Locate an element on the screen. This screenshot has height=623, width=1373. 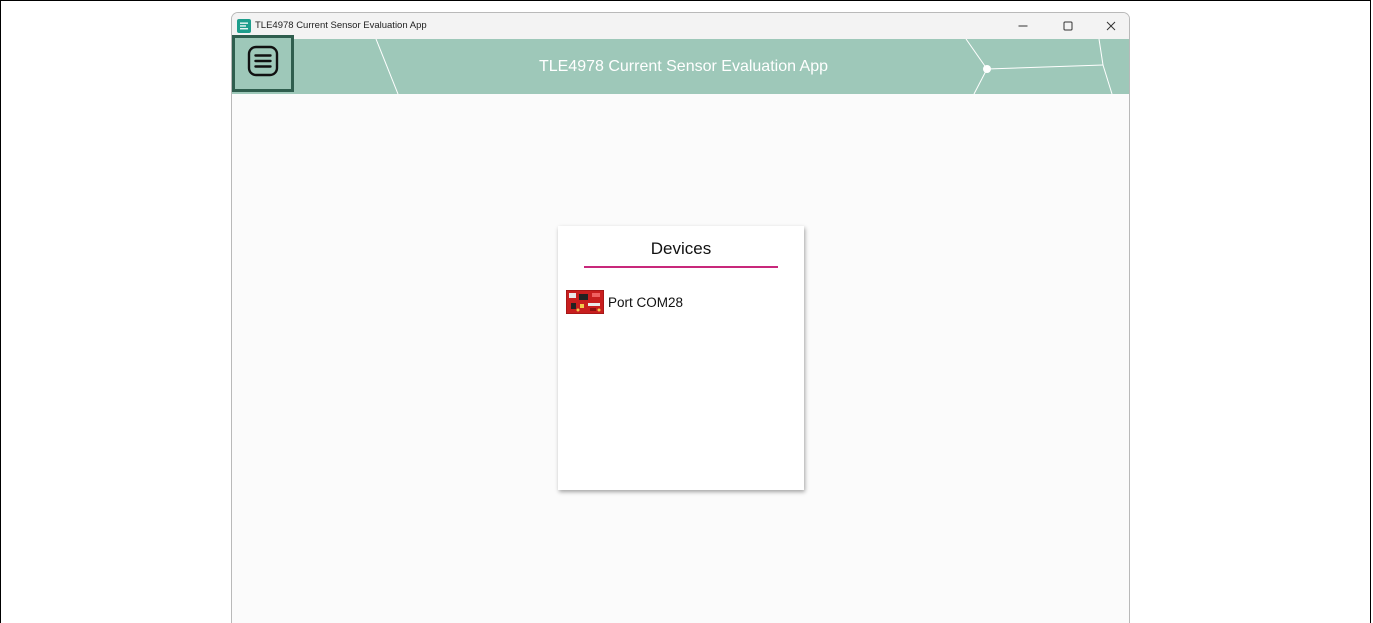
app-header: TLE4978 Current Sensor Evaluation App is located at coordinates (680, 66).